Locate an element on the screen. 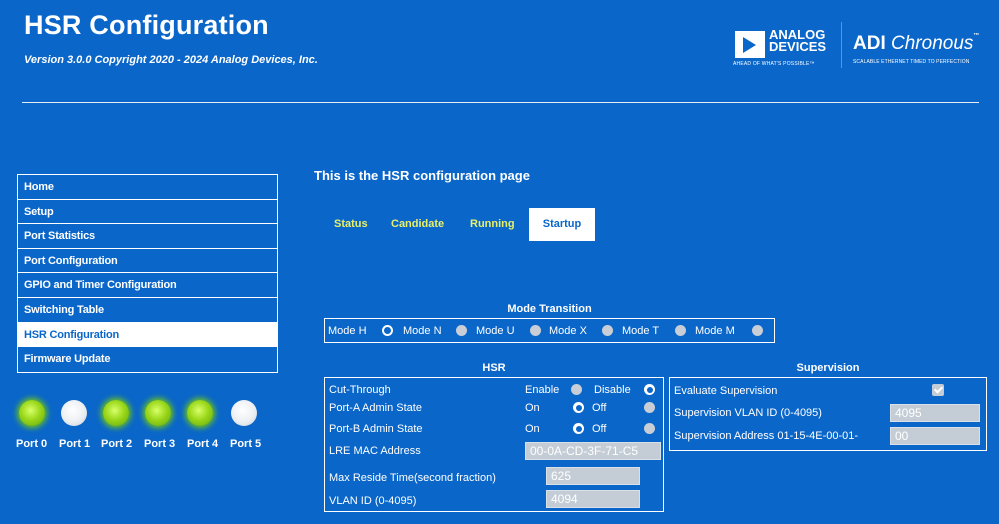 Image resolution: width=999 pixels, height=524 pixels. port-0-led-icon is located at coordinates (32, 413).